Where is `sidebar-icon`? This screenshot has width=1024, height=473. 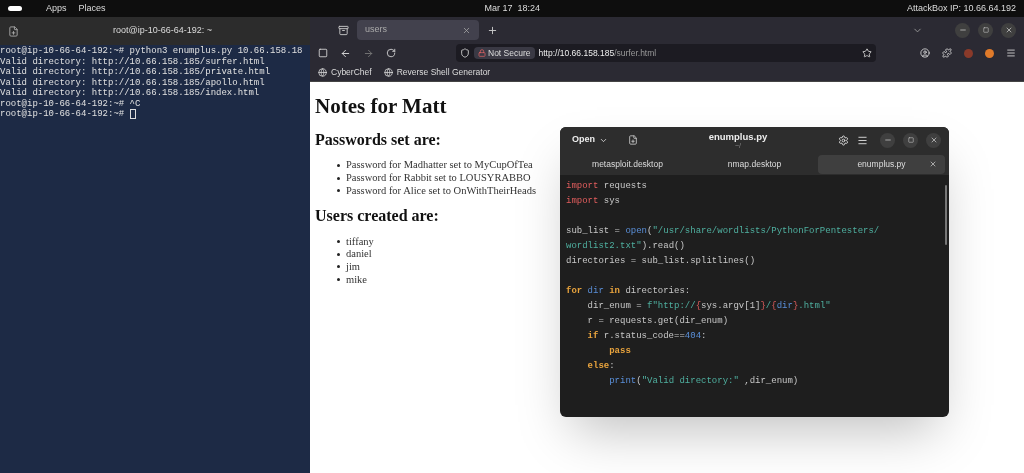 sidebar-icon is located at coordinates (323, 53).